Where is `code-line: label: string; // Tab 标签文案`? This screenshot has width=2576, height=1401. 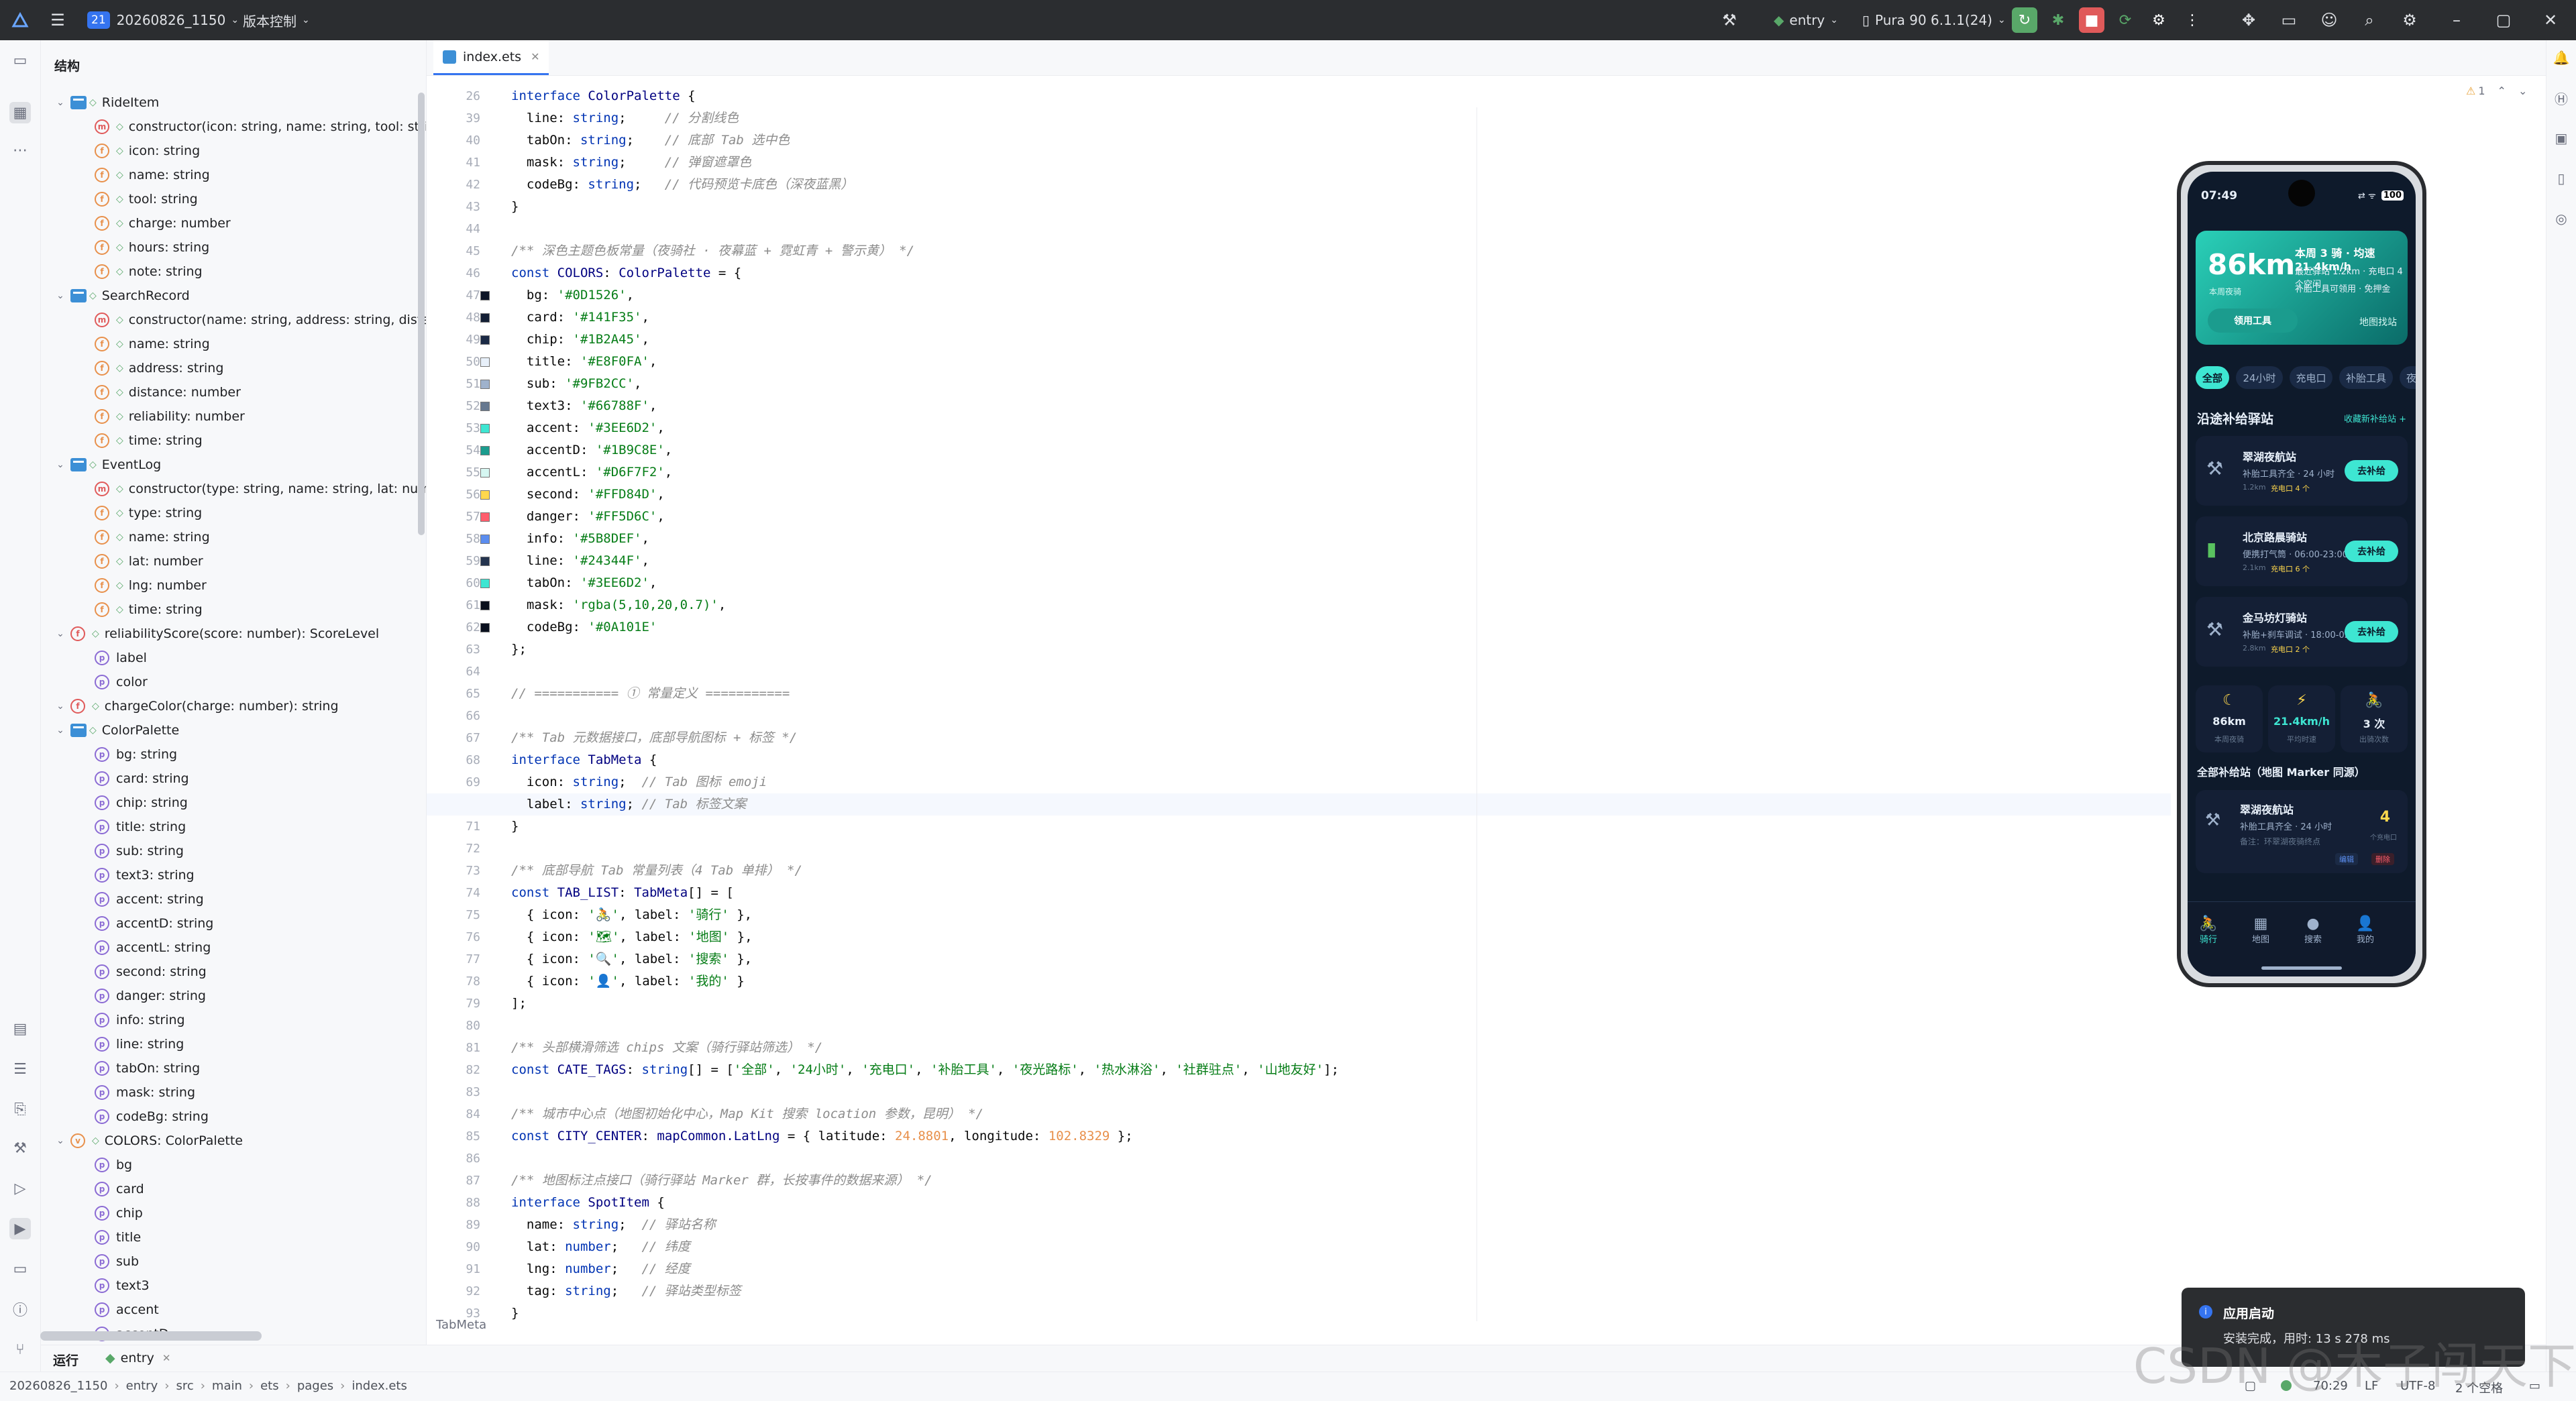 code-line: label: string; // Tab 标签文案 is located at coordinates (629, 804).